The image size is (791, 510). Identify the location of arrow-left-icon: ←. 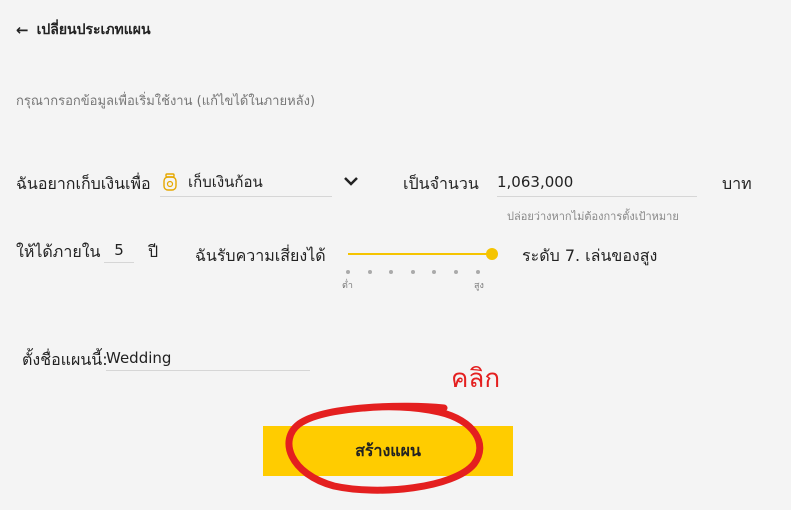
(22, 30).